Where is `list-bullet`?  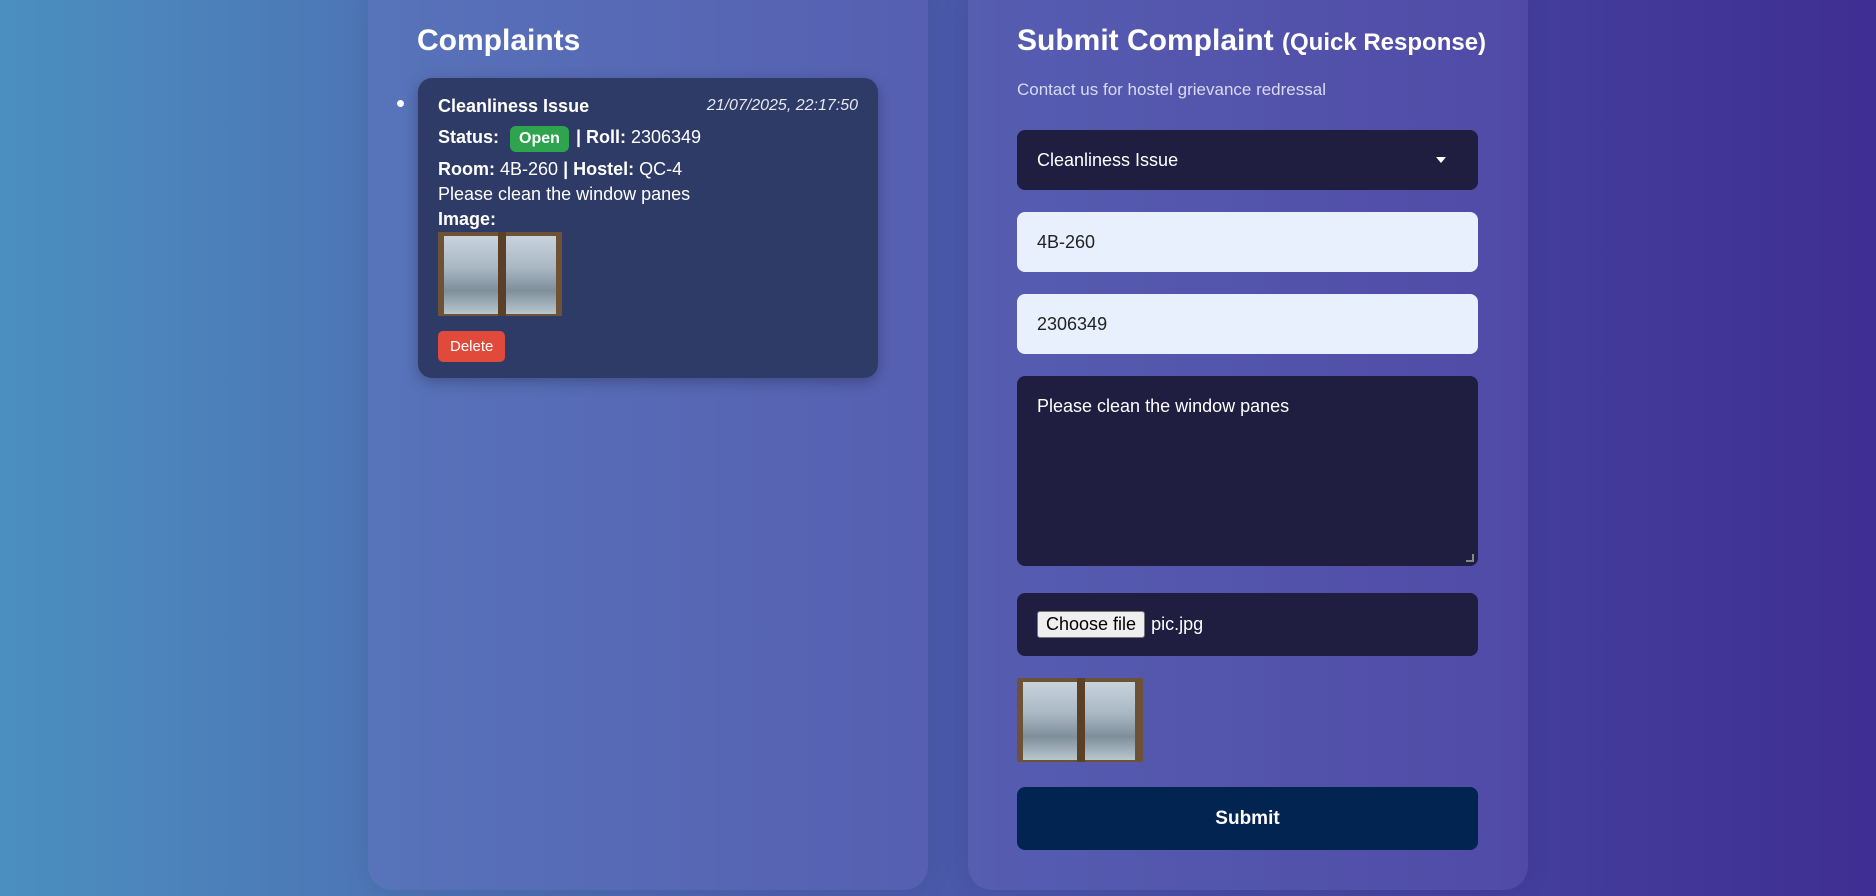 list-bullet is located at coordinates (400, 103).